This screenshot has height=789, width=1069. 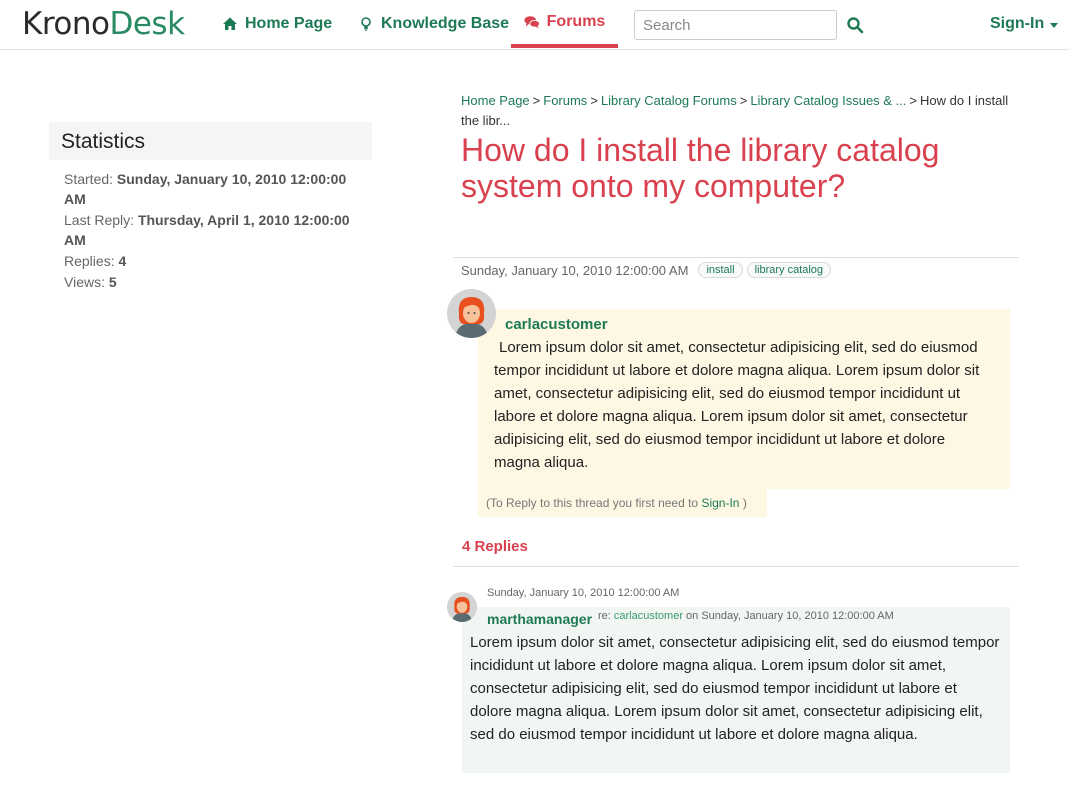 What do you see at coordinates (669, 100) in the screenshot?
I see `breadcrumb-library-catalog-forums: Library Catalog Forums` at bounding box center [669, 100].